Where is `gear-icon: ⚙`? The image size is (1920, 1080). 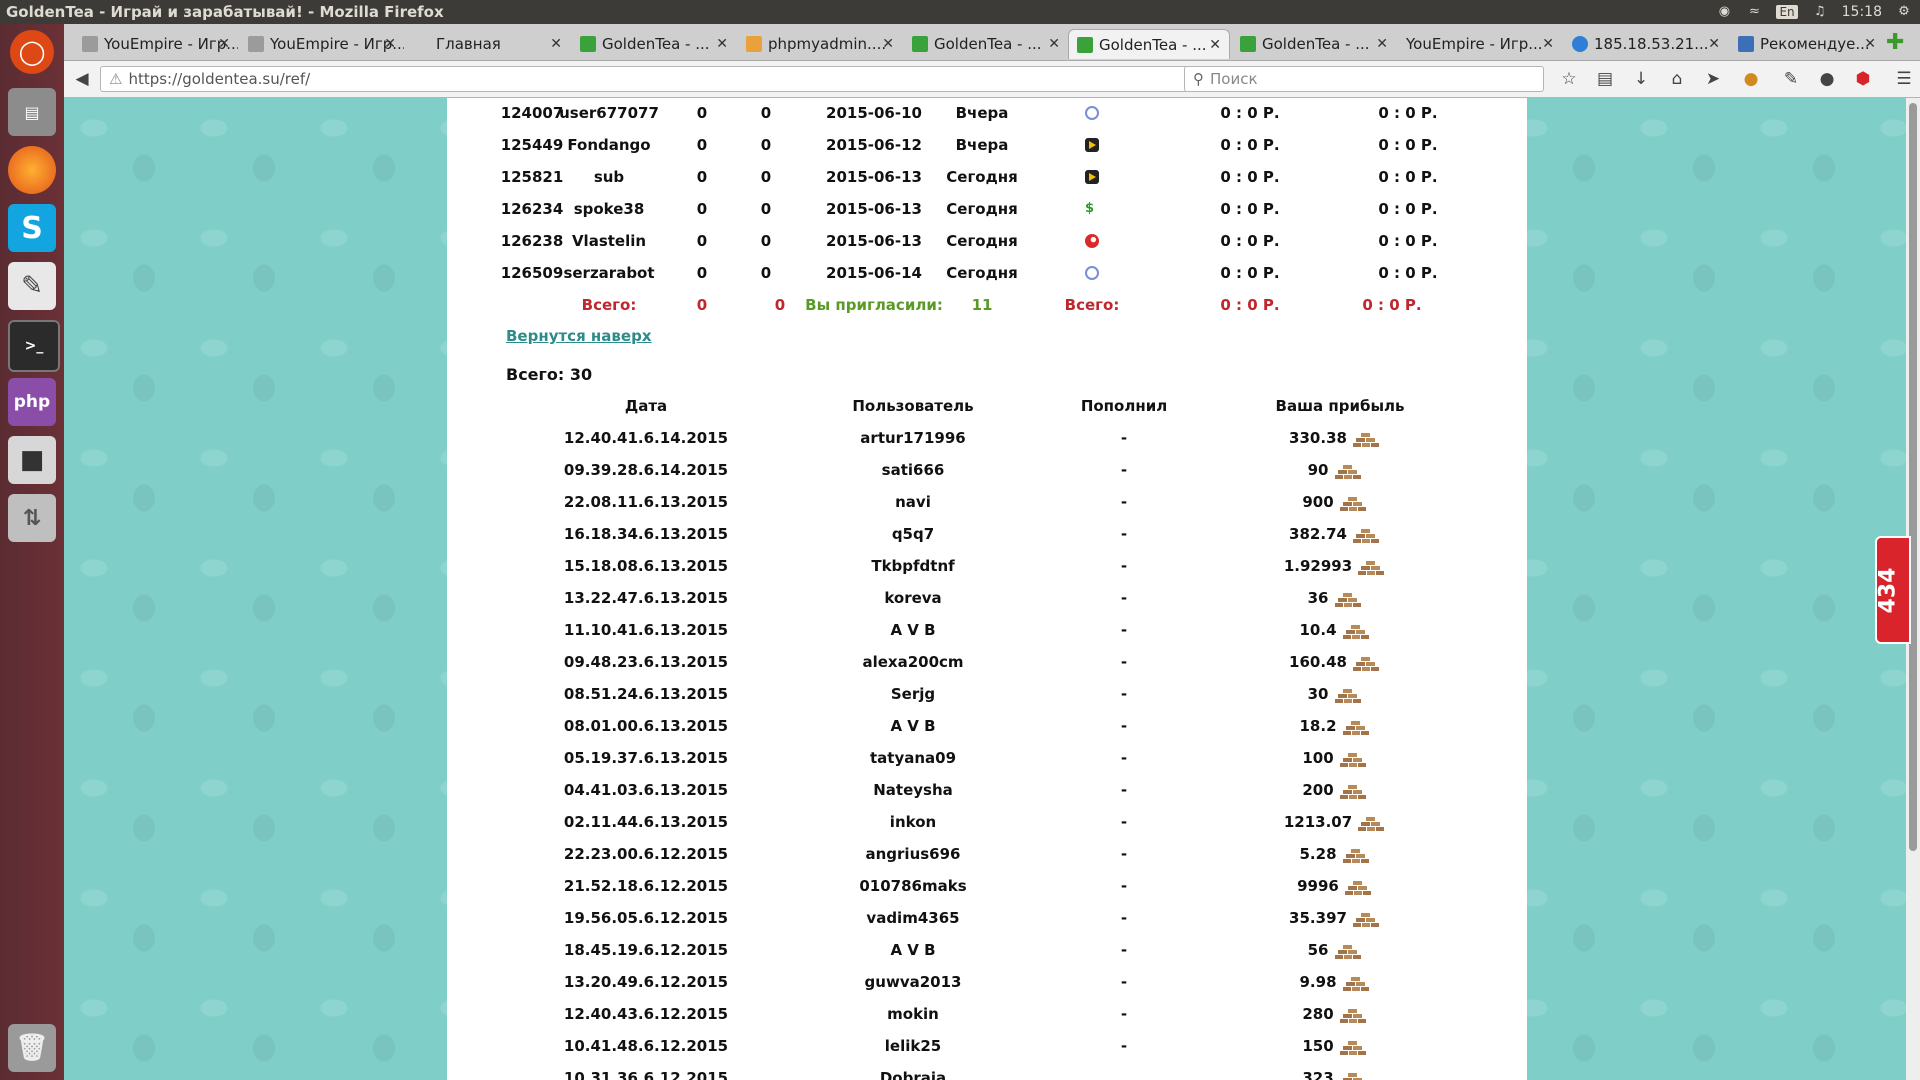 gear-icon: ⚙ is located at coordinates (1904, 12).